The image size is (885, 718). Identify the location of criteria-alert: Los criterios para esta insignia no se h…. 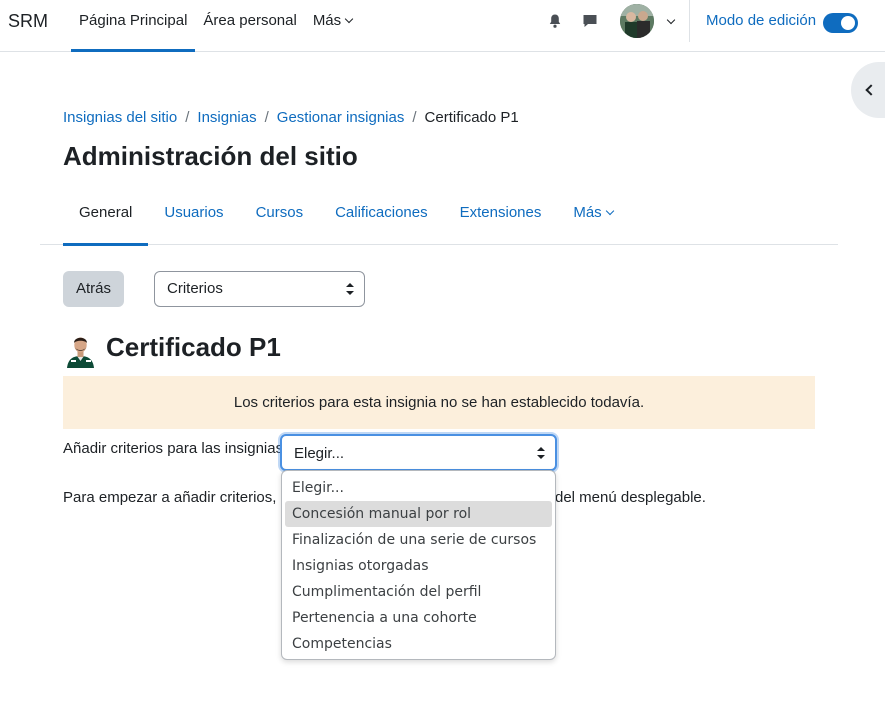
(439, 402).